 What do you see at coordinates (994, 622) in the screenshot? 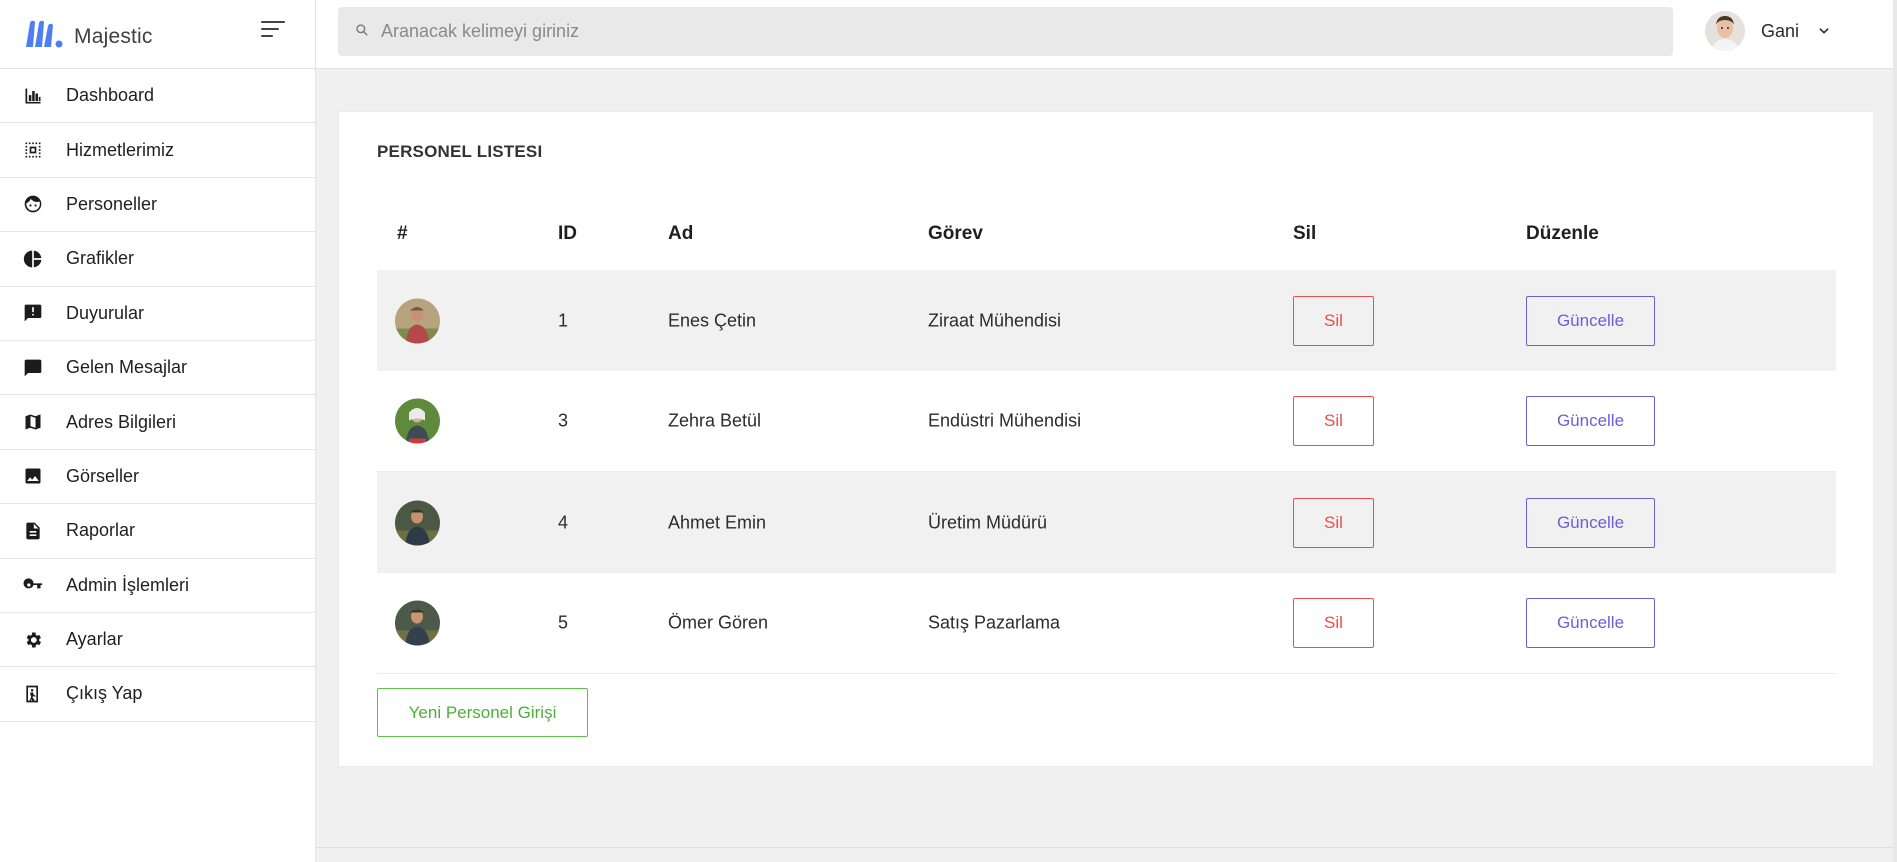
I see `row-role: Satış Pazarlama` at bounding box center [994, 622].